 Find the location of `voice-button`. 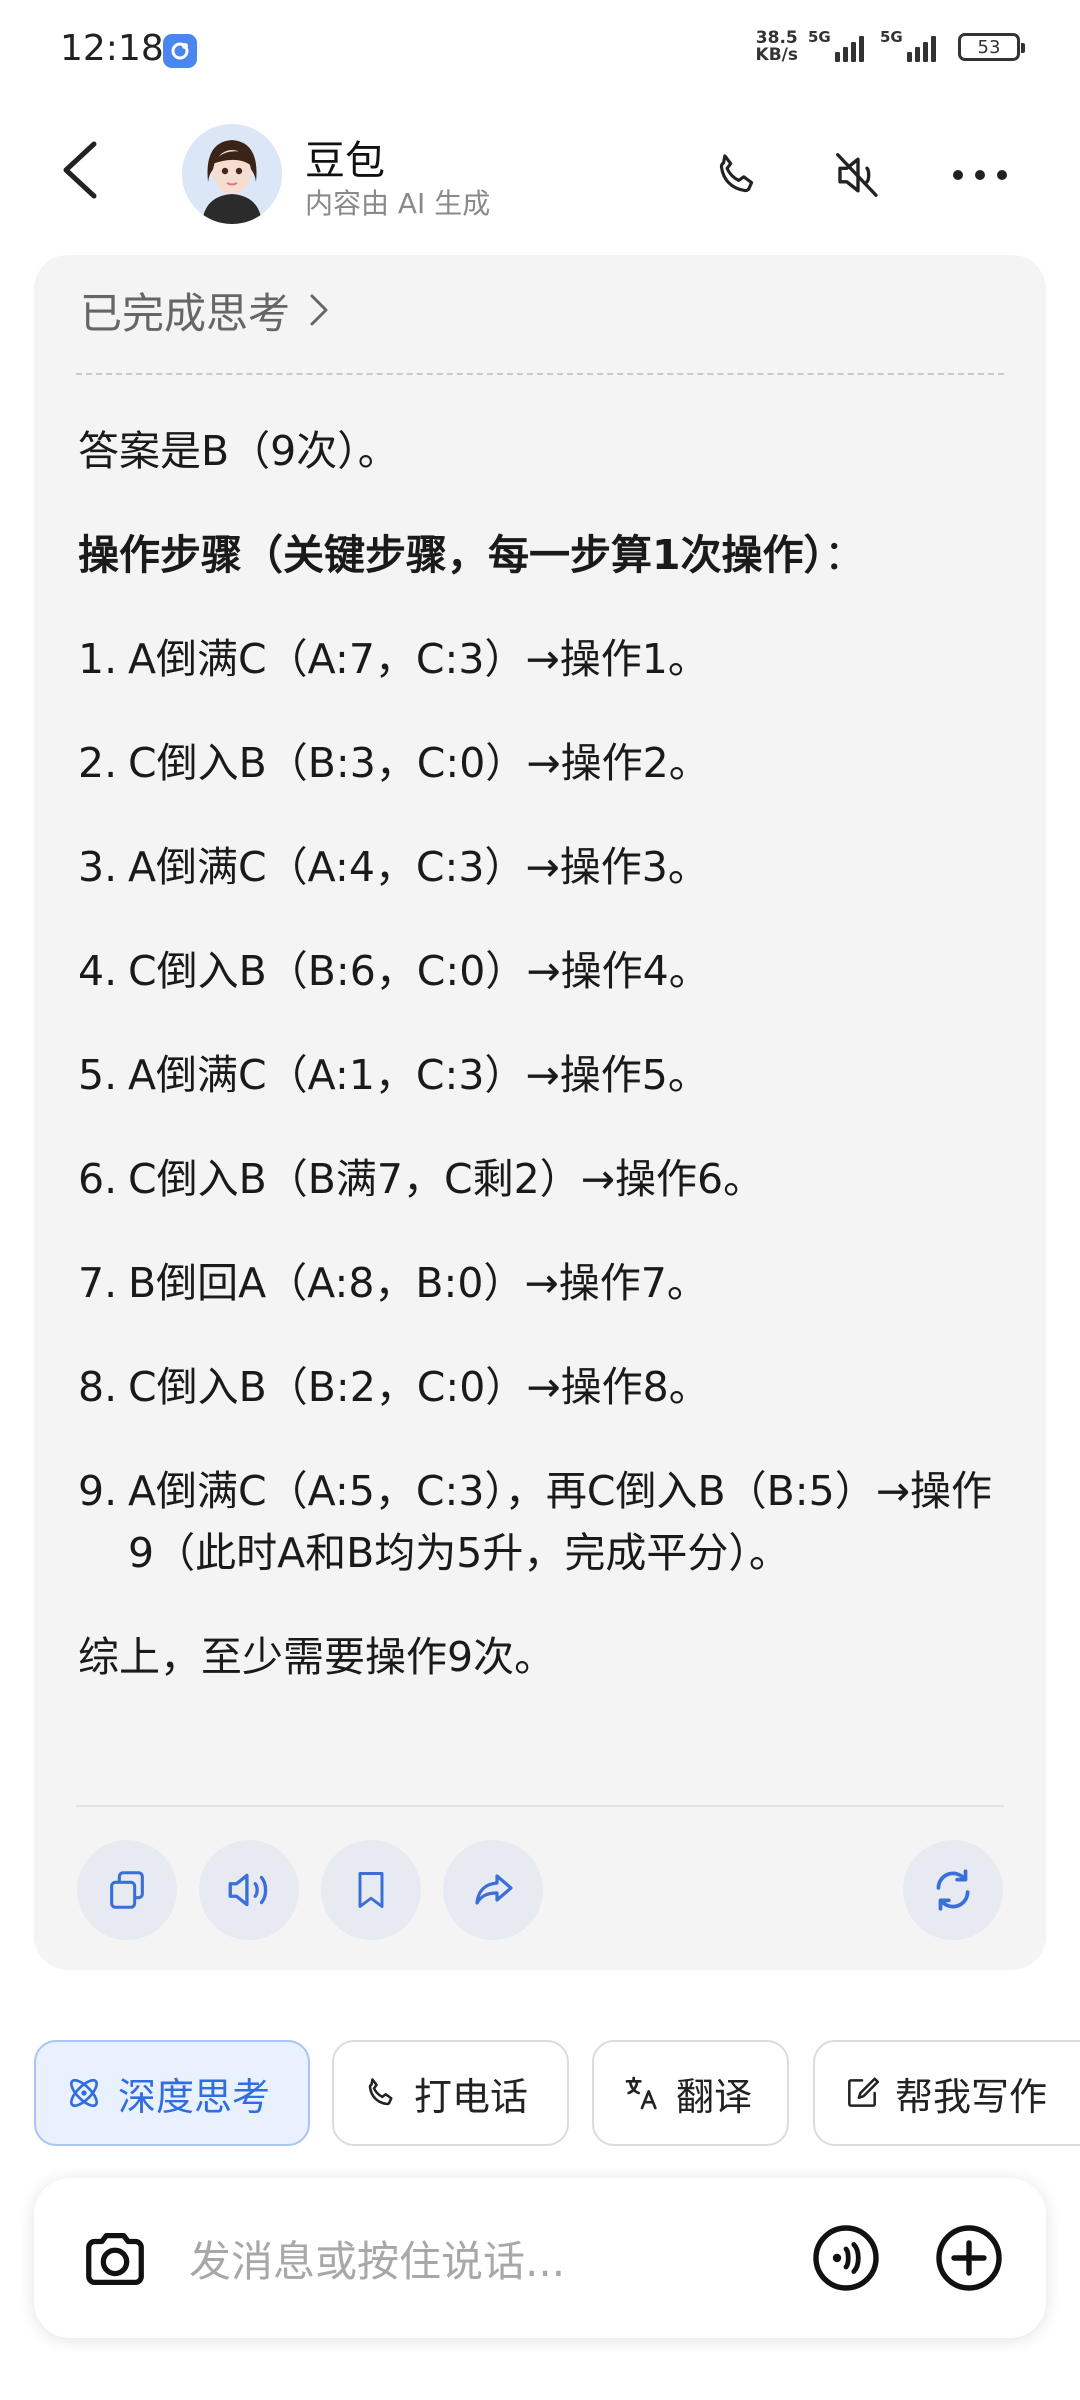

voice-button is located at coordinates (846, 2258).